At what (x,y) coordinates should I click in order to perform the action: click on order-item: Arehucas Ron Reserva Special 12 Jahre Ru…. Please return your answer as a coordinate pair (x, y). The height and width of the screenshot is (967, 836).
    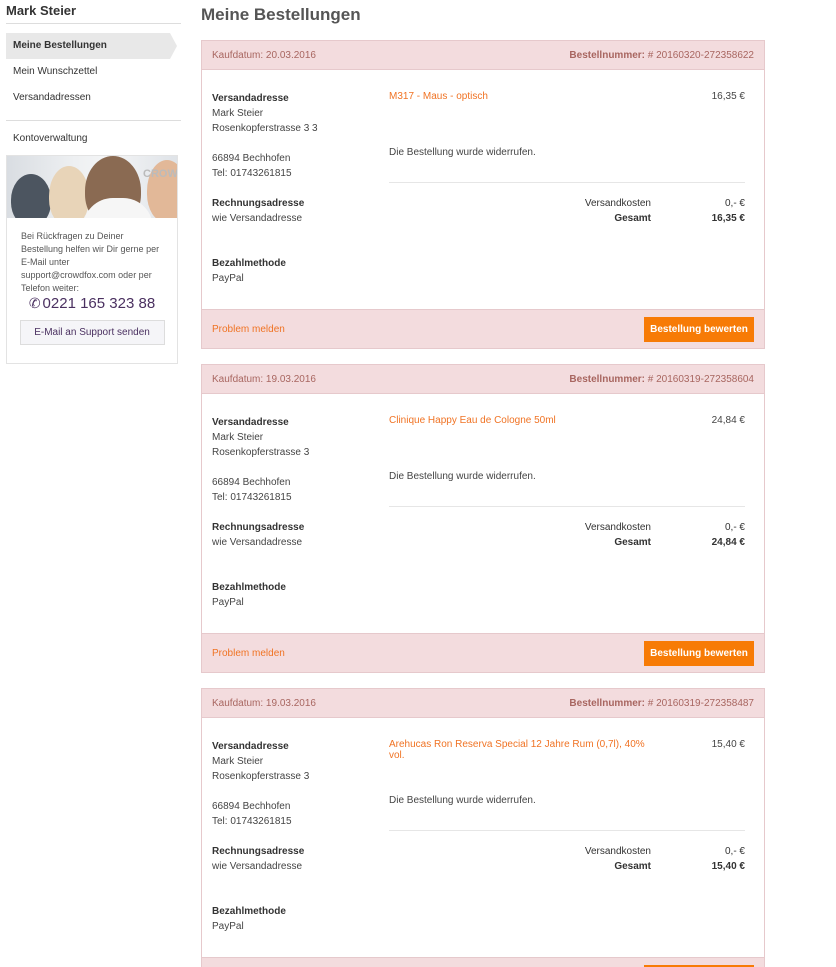
    Looking at the image, I should click on (567, 759).